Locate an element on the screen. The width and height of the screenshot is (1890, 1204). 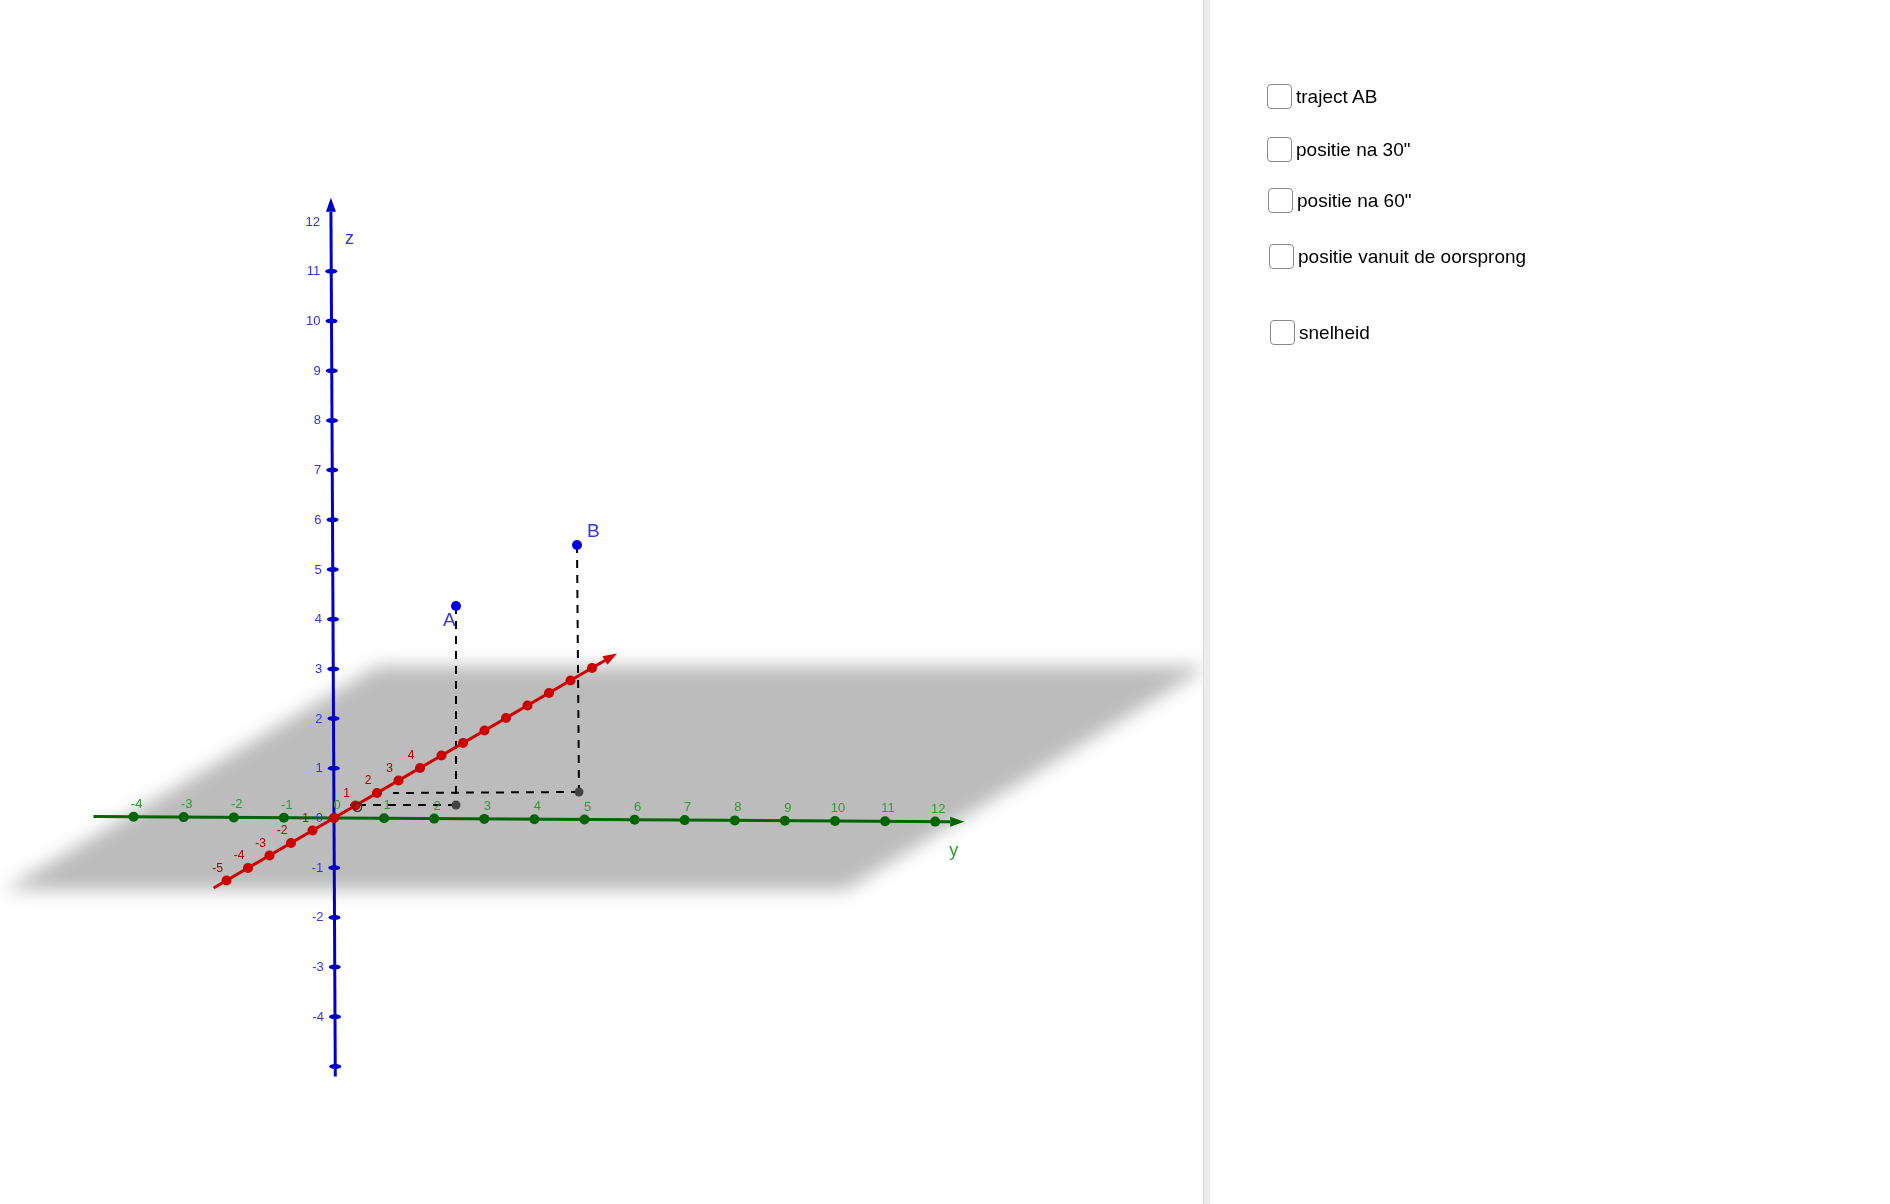
checkbox-label: traject AB is located at coordinates (1337, 96).